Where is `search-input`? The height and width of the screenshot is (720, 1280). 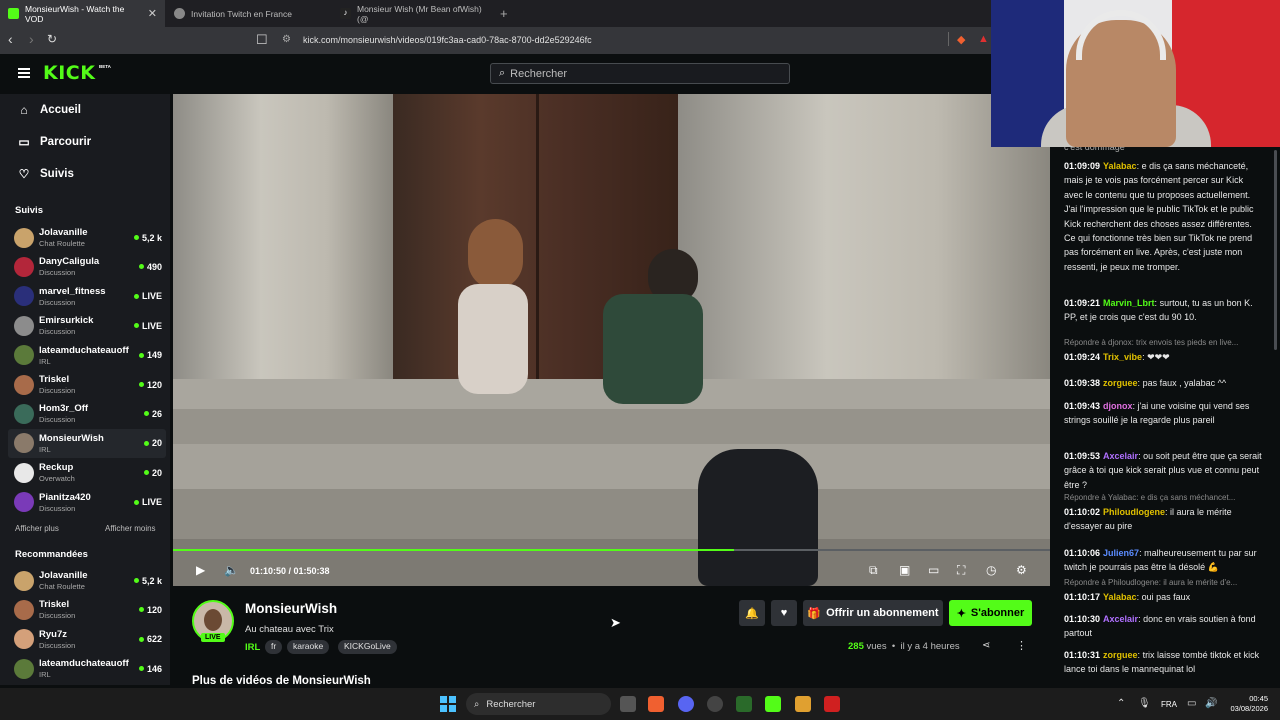
search-input is located at coordinates (640, 73).